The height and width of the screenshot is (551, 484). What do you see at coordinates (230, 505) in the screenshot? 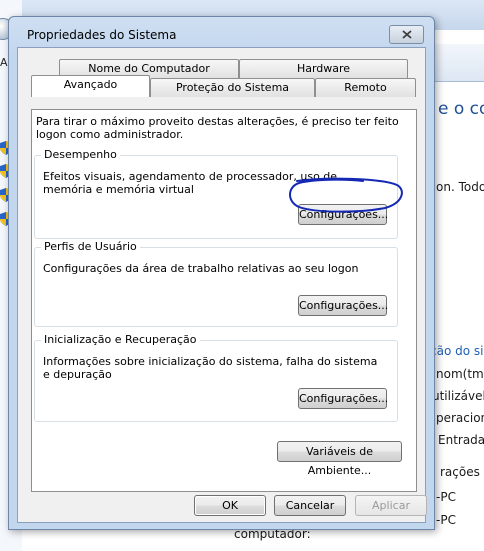
I see `ok-button: OK` at bounding box center [230, 505].